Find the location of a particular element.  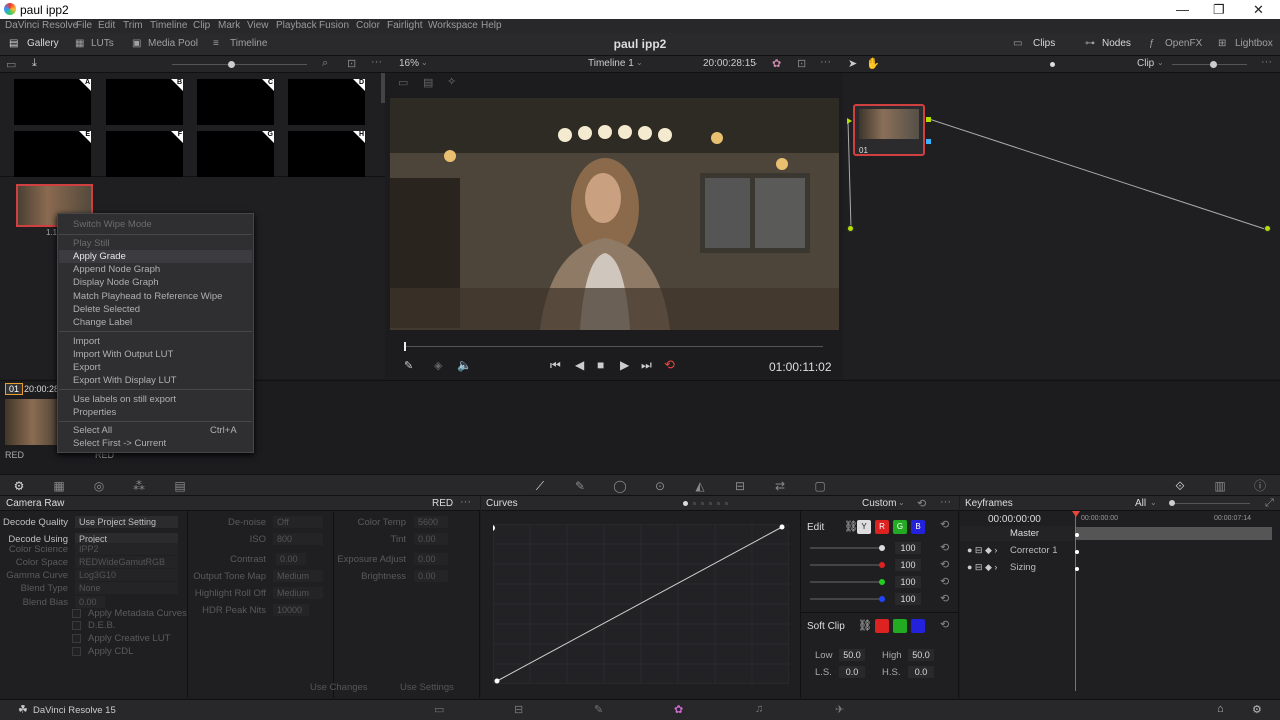

blur-icon: ◭ is located at coordinates (700, 486).